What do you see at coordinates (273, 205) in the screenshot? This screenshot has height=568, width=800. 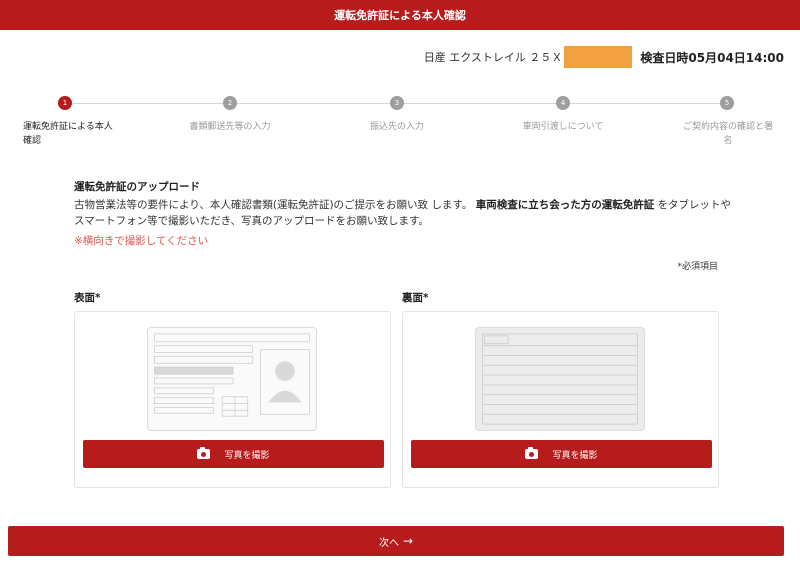 I see `description-text: 古物営業法等の要件により、本人確認書類(運転免許証)のご提示をお願い致 します。` at bounding box center [273, 205].